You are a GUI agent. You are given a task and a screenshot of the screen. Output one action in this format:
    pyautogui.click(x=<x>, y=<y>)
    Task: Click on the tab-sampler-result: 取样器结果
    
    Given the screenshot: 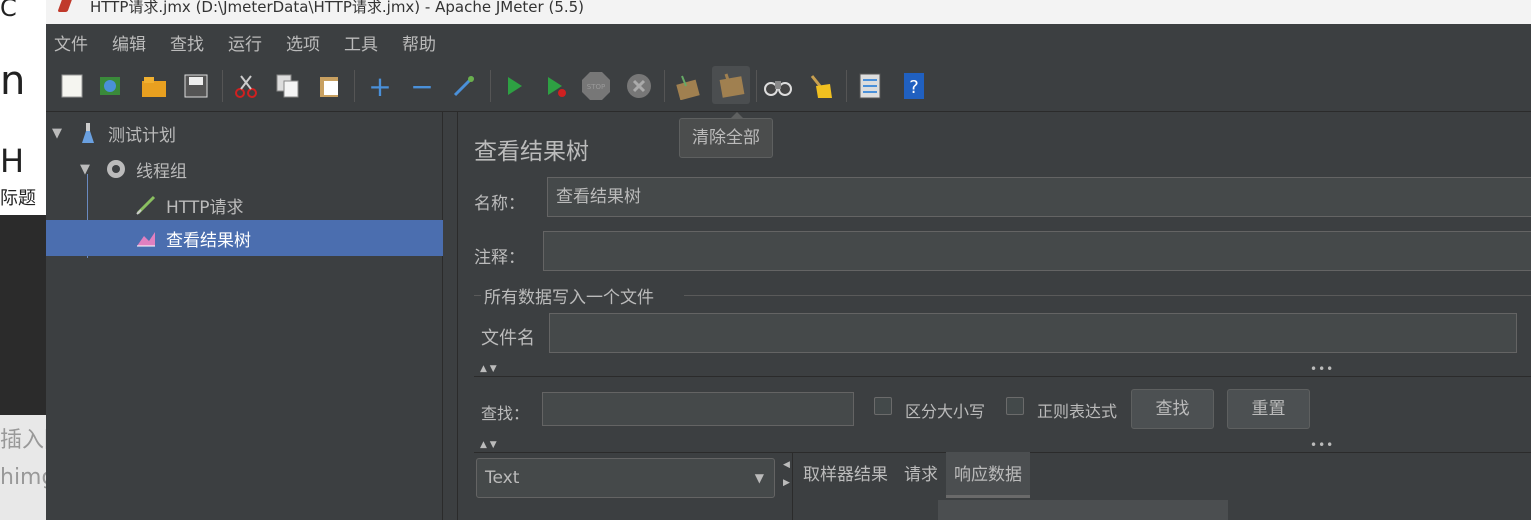 What is the action you would take?
    pyautogui.click(x=845, y=475)
    